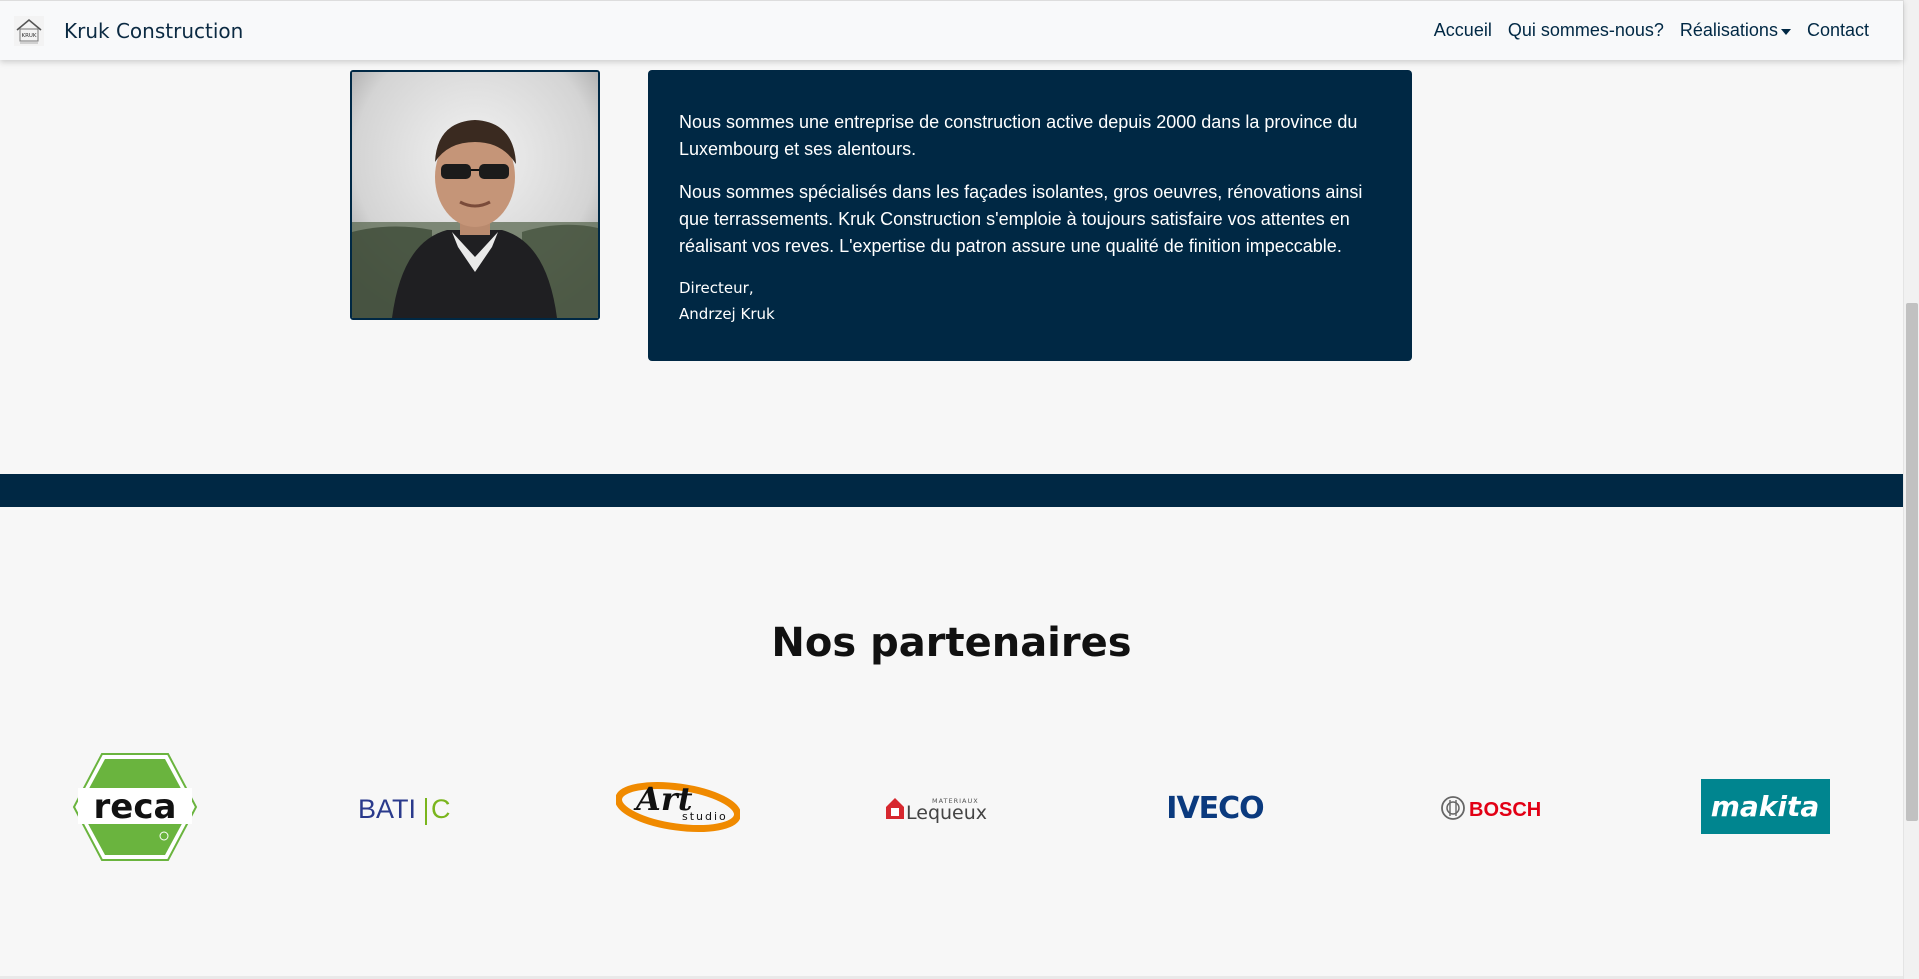 Image resolution: width=1919 pixels, height=979 pixels. Describe the element at coordinates (1586, 30) in the screenshot. I see `nav-qui-sommes-nous: Qui sommes-nous?` at that location.